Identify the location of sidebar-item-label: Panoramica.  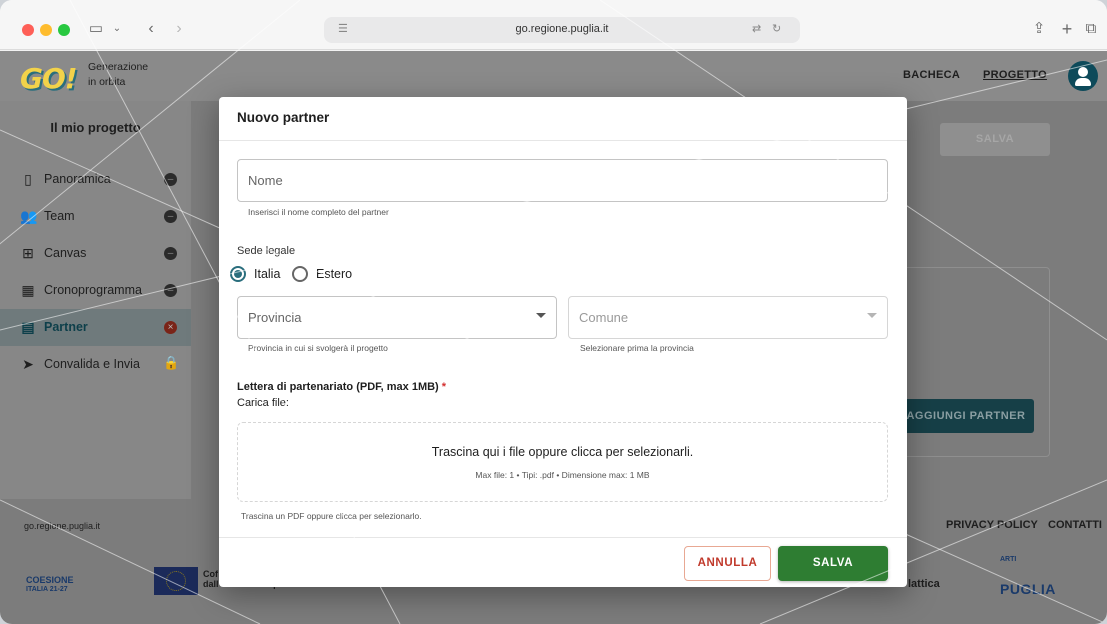
(77, 179).